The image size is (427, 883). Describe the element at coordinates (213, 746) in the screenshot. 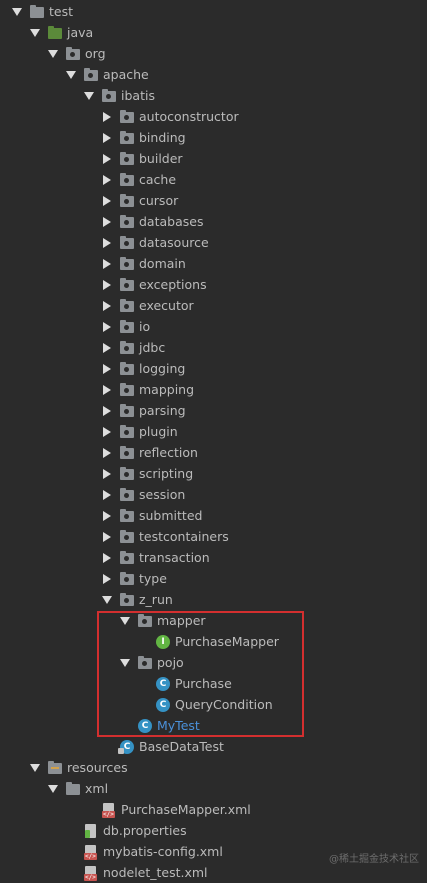

I see `tree-row: C BaseDataTest` at that location.